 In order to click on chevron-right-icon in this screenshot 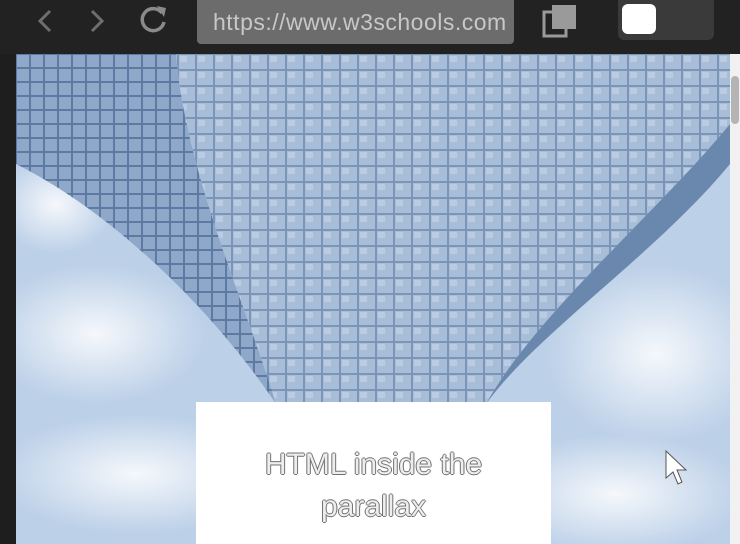, I will do `click(97, 21)`.